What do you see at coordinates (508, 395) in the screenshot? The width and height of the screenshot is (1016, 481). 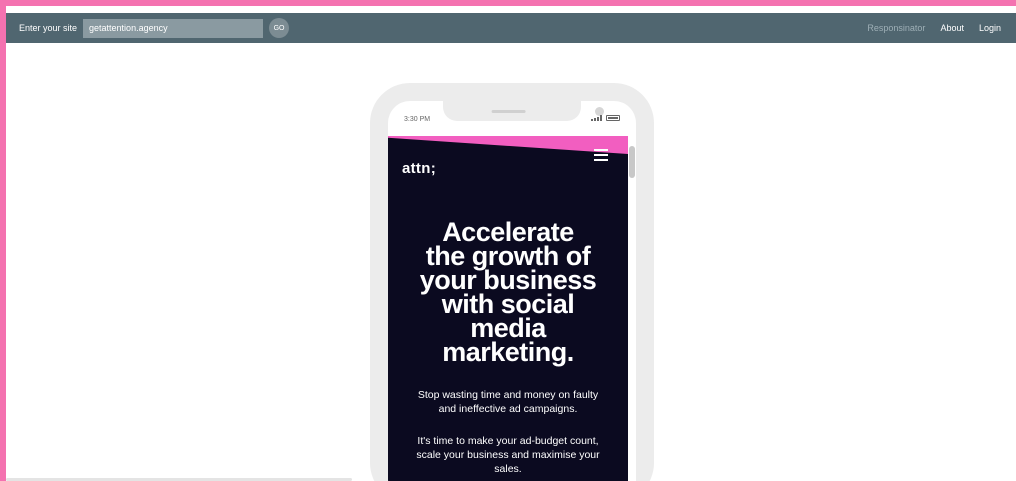 I see `paragraph-line: Stop wasting time and money on faulty` at bounding box center [508, 395].